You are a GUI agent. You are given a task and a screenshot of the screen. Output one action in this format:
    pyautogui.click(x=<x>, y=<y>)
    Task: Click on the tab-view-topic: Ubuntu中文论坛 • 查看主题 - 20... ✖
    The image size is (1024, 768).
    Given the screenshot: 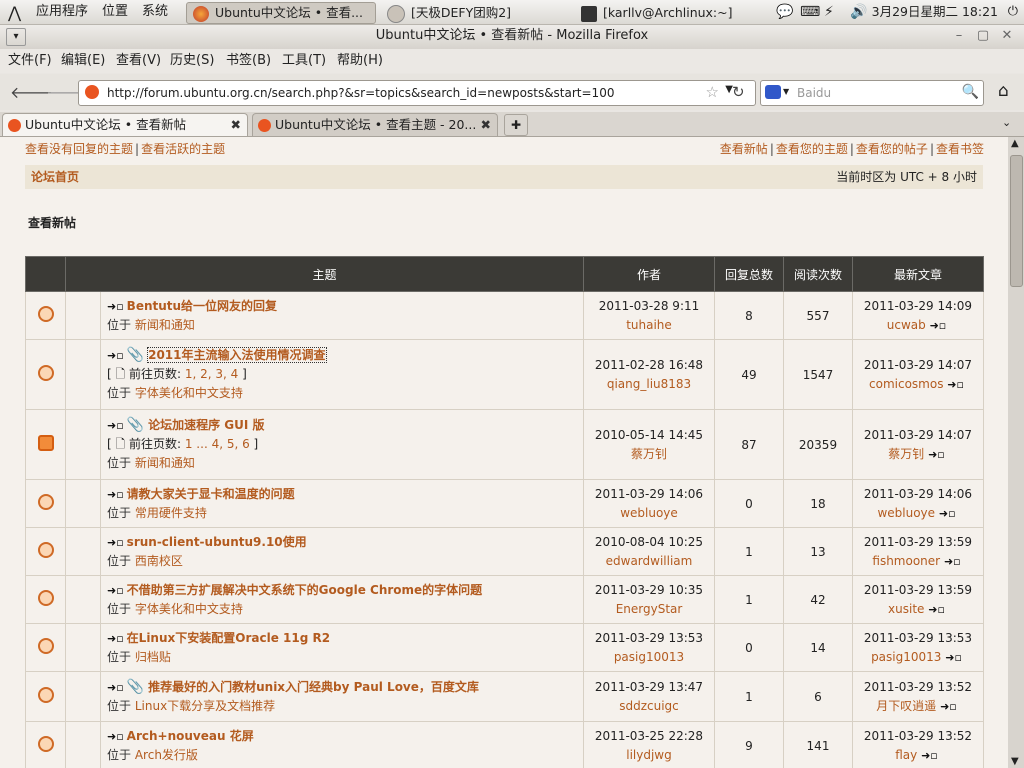 What is the action you would take?
    pyautogui.click(x=375, y=124)
    